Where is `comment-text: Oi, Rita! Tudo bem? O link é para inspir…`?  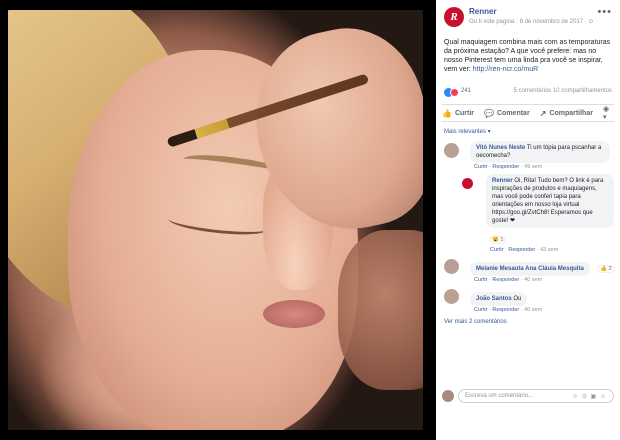 comment-text: Oi, Rita! Tudo bem? O link é para inspir… is located at coordinates (548, 201).